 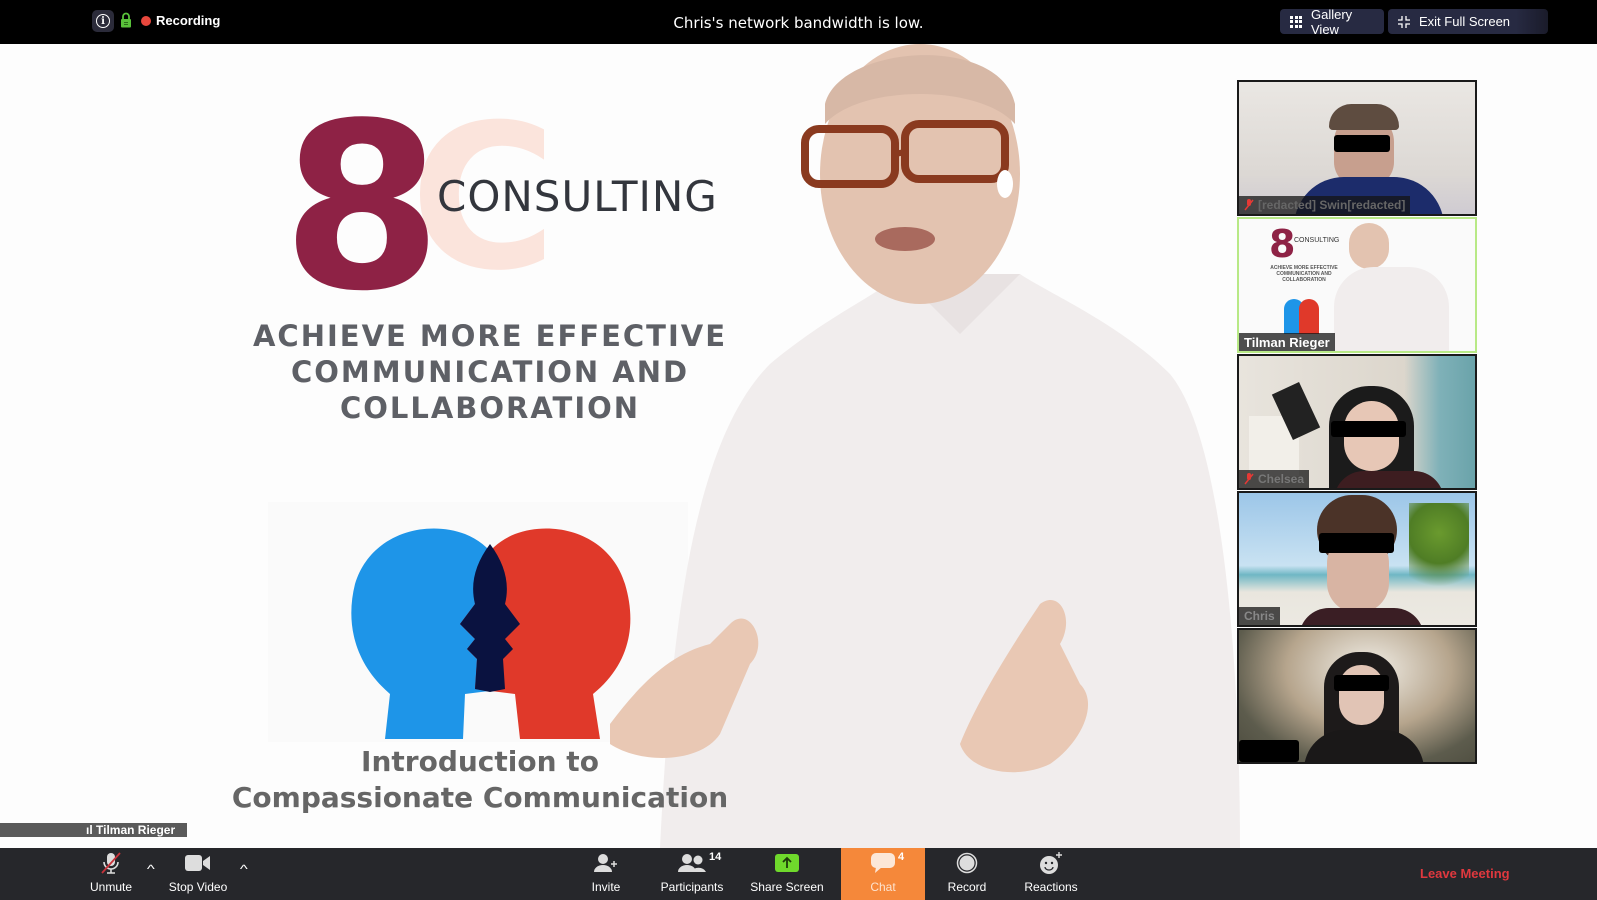 What do you see at coordinates (787, 887) in the screenshot?
I see `share-screen-label: Share Screen` at bounding box center [787, 887].